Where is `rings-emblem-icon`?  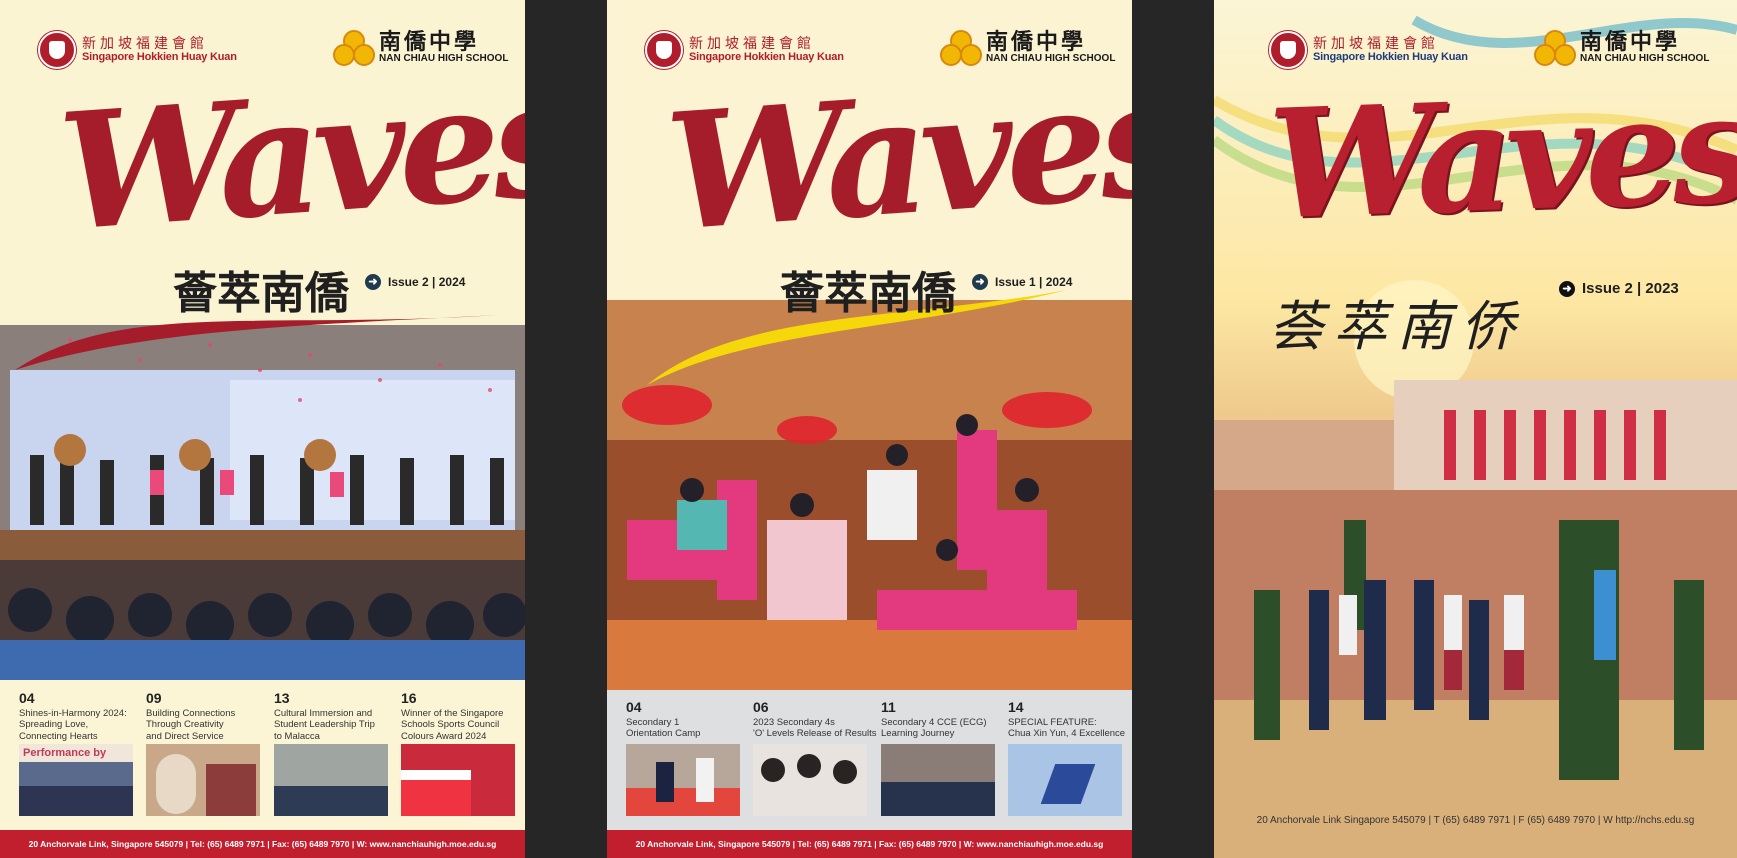
rings-emblem-icon is located at coordinates (1555, 48).